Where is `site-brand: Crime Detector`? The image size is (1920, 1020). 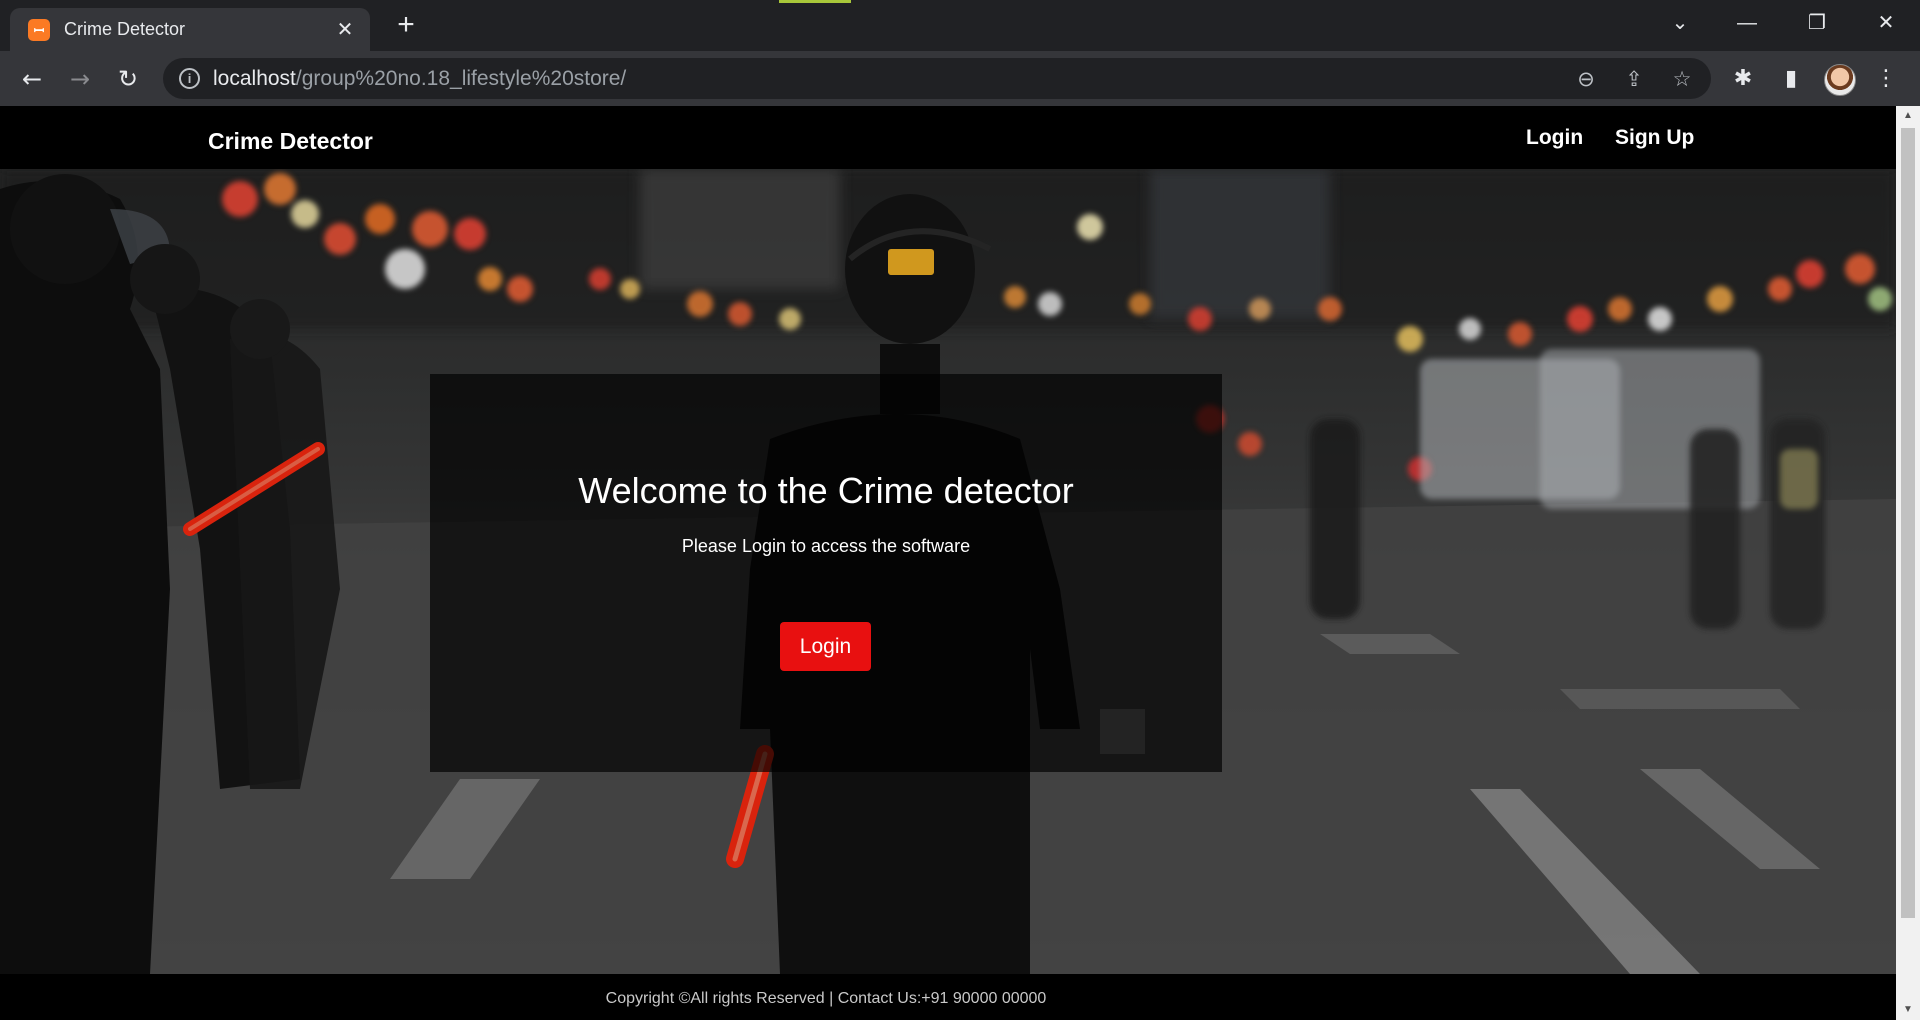 site-brand: Crime Detector is located at coordinates (290, 141).